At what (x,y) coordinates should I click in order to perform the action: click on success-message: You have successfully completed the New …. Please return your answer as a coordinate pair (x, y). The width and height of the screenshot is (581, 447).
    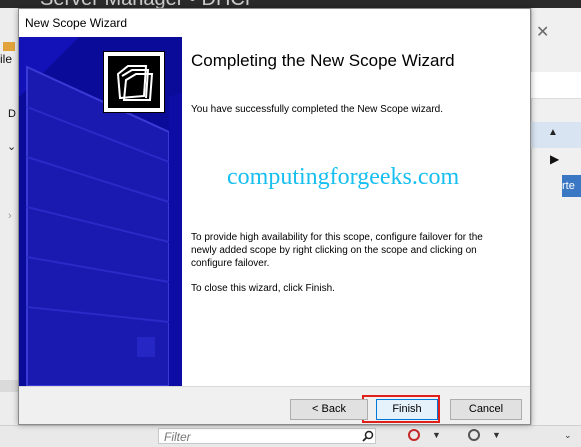
    Looking at the image, I should click on (317, 109).